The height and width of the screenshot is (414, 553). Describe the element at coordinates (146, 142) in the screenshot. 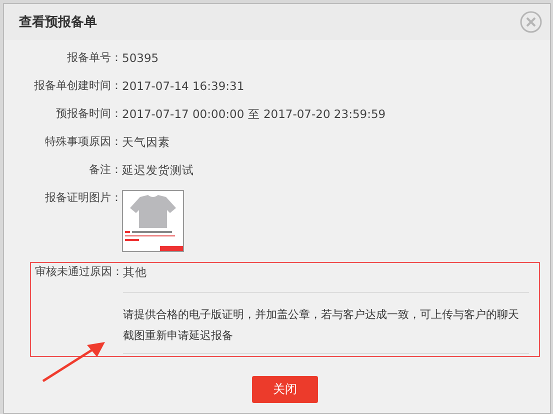

I see `field-value: 天气因素` at that location.